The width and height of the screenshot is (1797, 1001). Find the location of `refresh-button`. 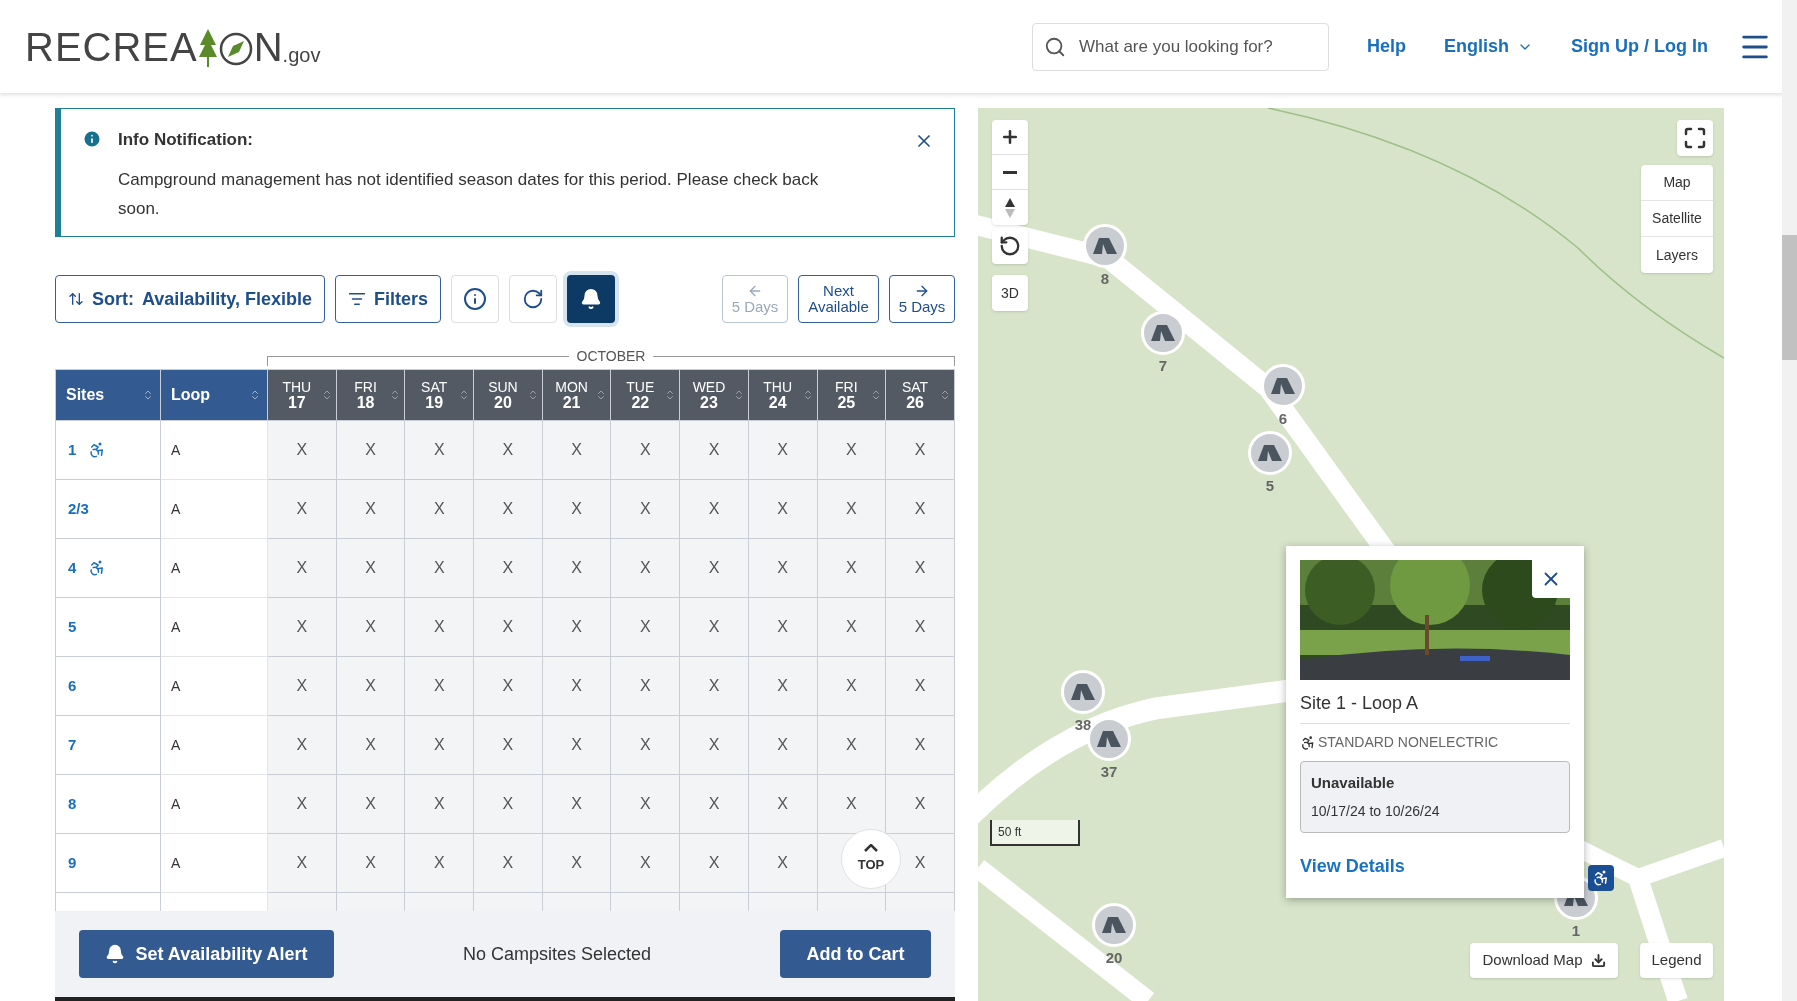

refresh-button is located at coordinates (533, 299).